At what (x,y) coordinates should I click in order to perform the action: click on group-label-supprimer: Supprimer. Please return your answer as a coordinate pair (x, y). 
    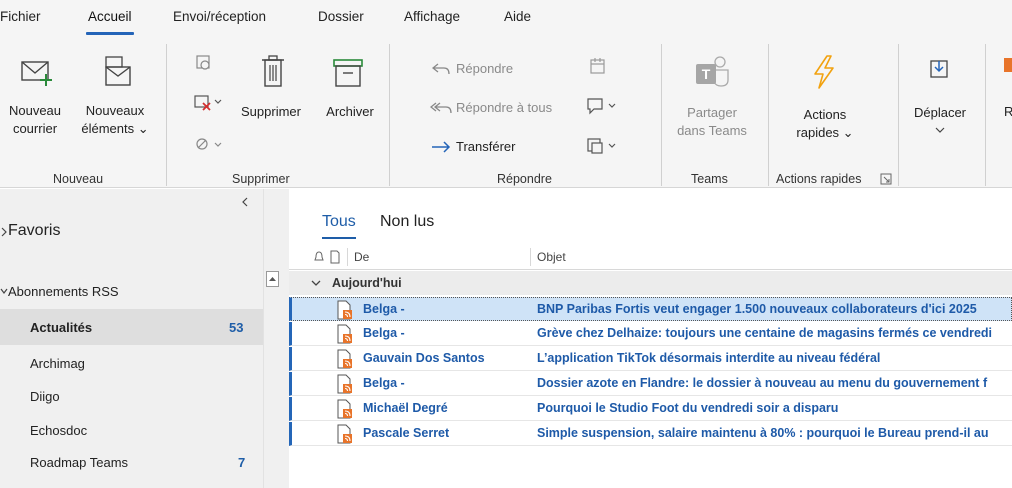
    Looking at the image, I should click on (261, 179).